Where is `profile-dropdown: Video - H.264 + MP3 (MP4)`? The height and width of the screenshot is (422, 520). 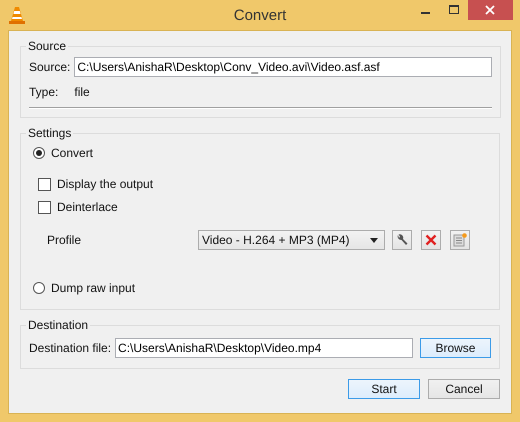 profile-dropdown: Video - H.264 + MP3 (MP4) is located at coordinates (291, 240).